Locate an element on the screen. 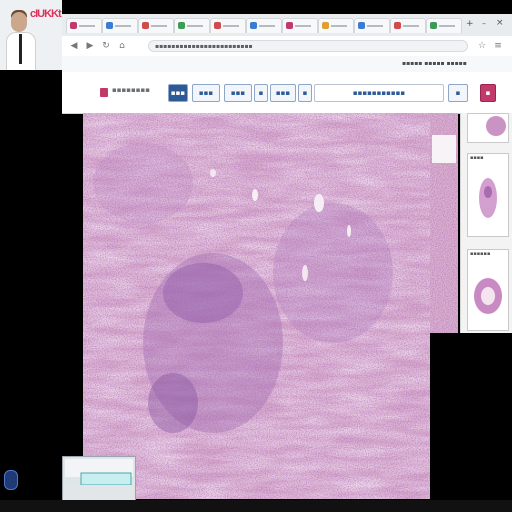  menu-icon: ≡ is located at coordinates (498, 46).